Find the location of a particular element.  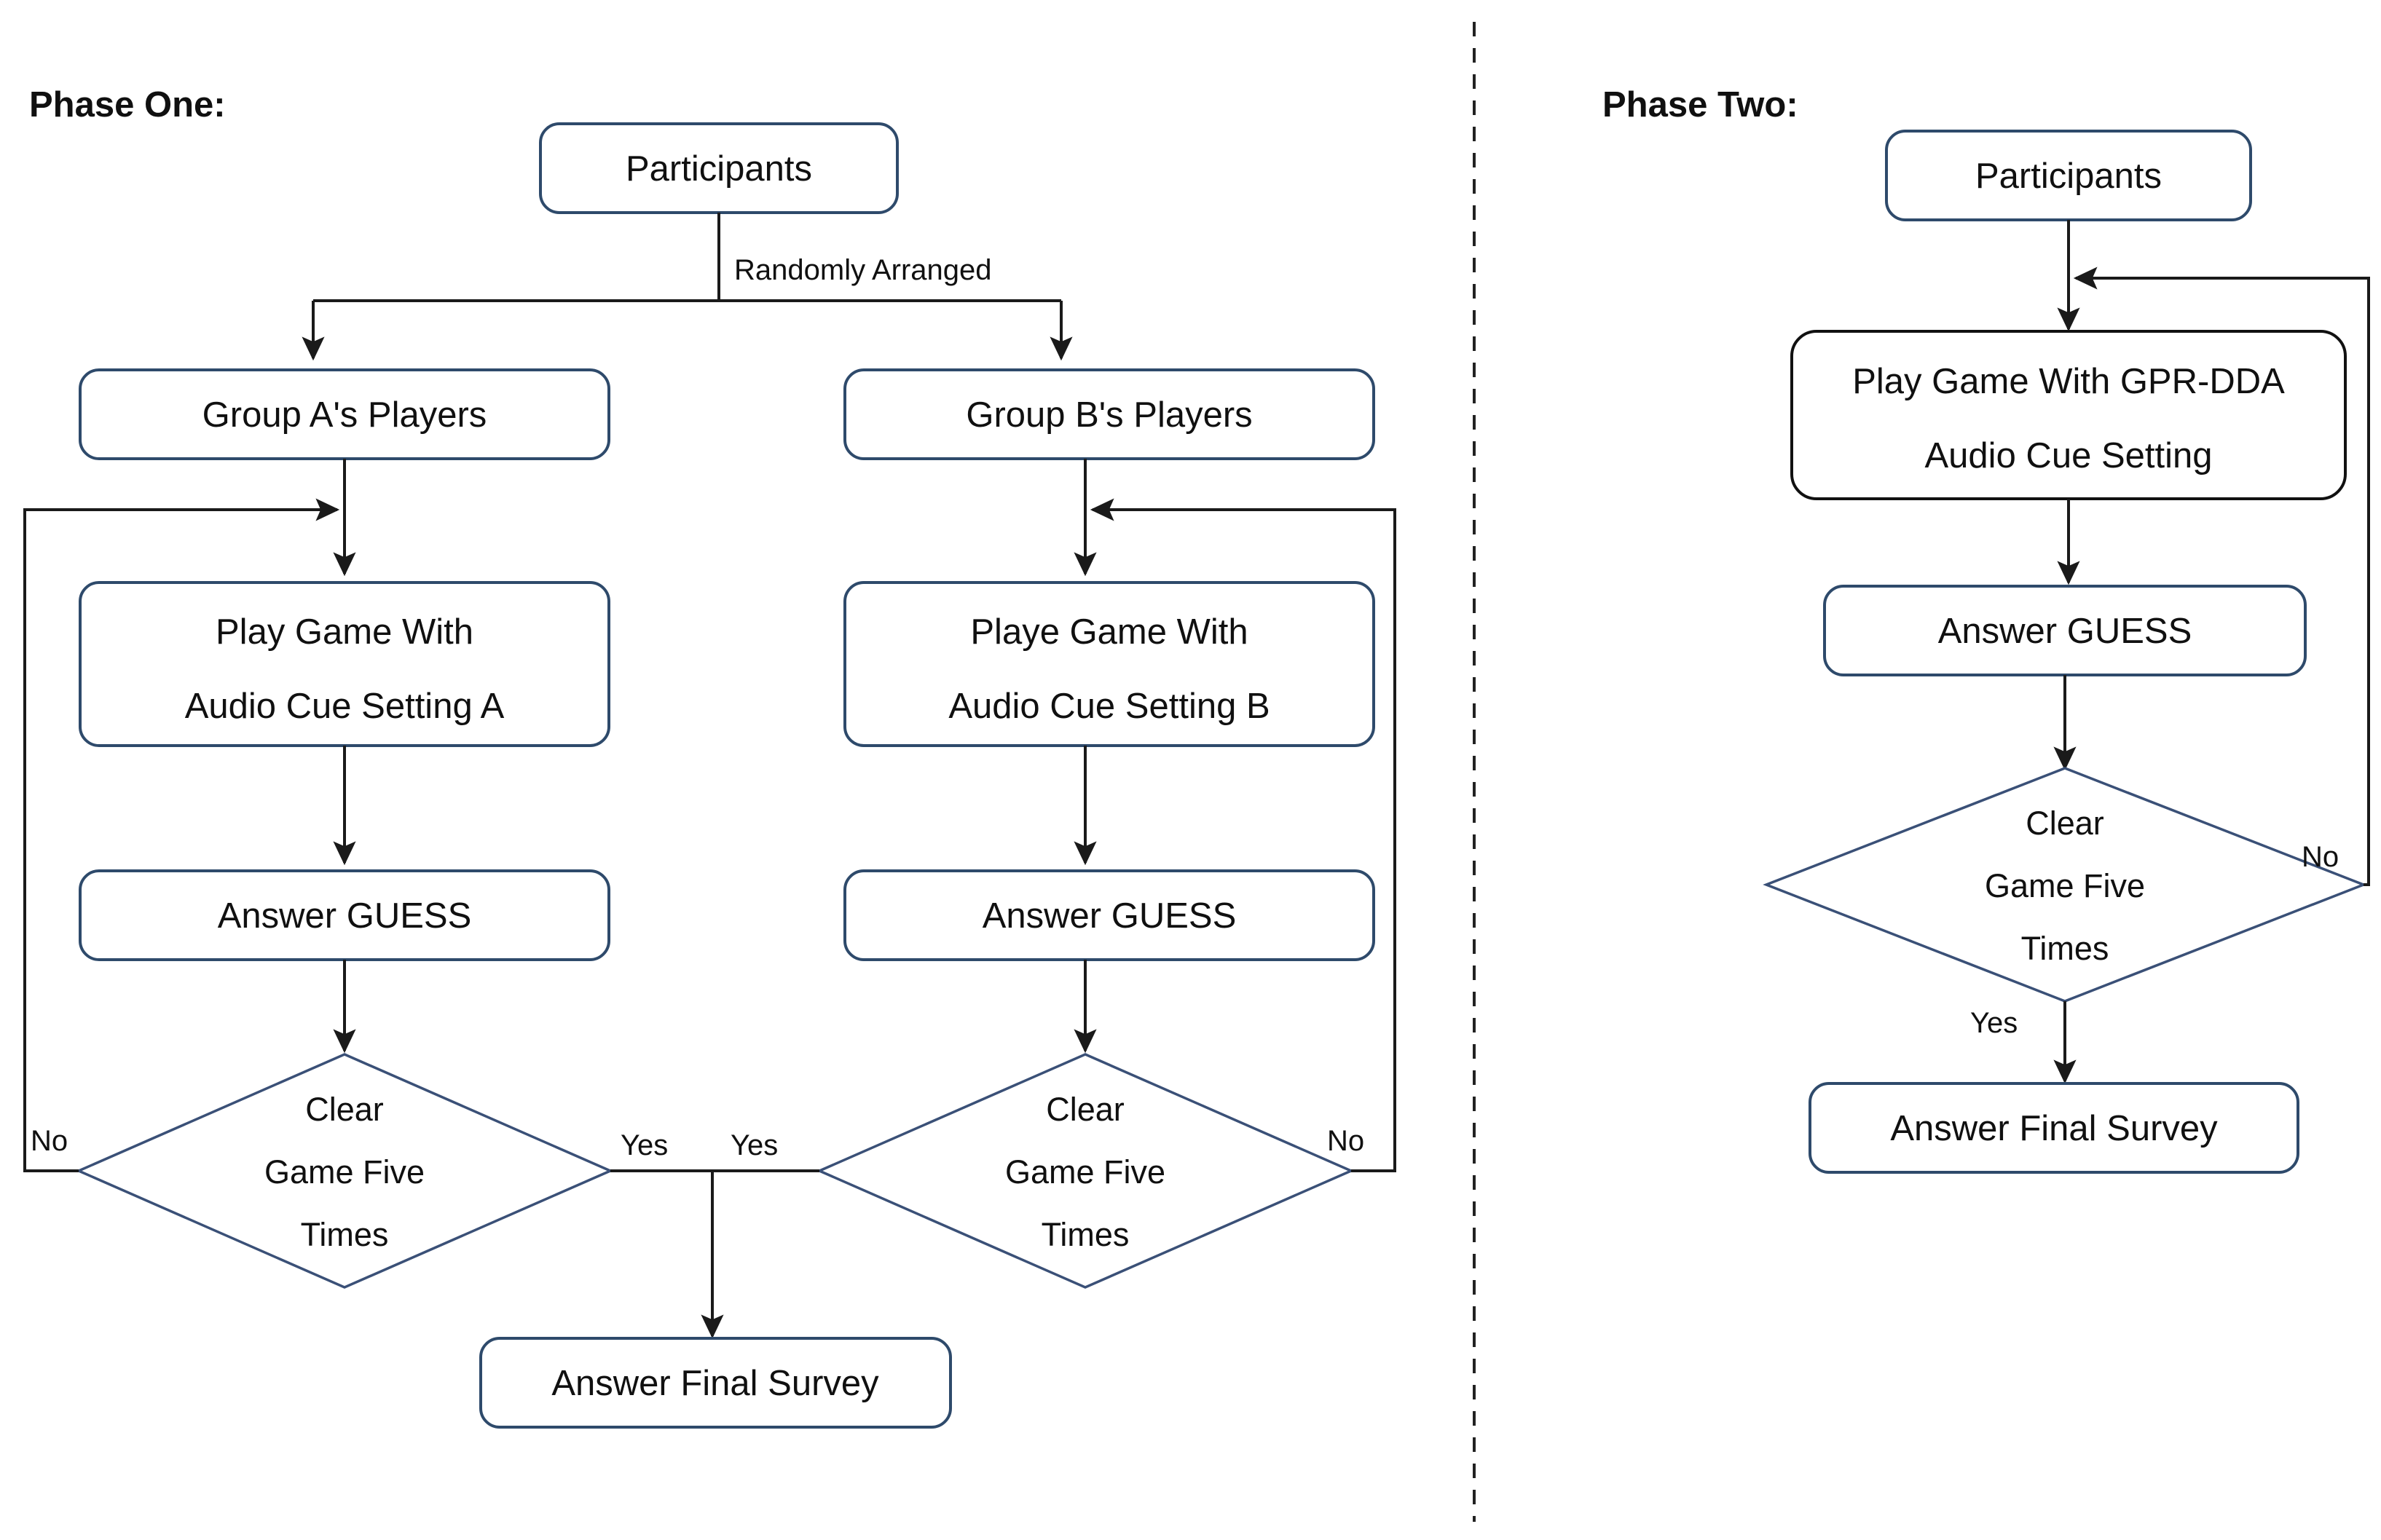

node-final-survey-phase-one-label: Answer Final Survey is located at coordinates (715, 1384).